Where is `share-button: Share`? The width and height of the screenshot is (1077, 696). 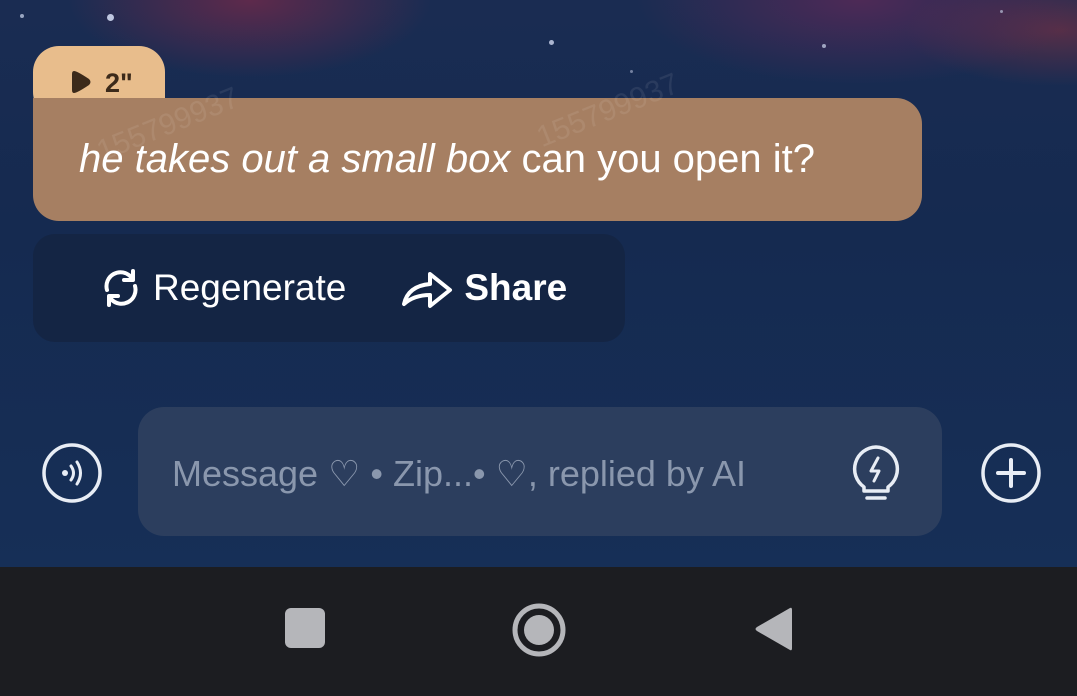
share-button: Share is located at coordinates (482, 288).